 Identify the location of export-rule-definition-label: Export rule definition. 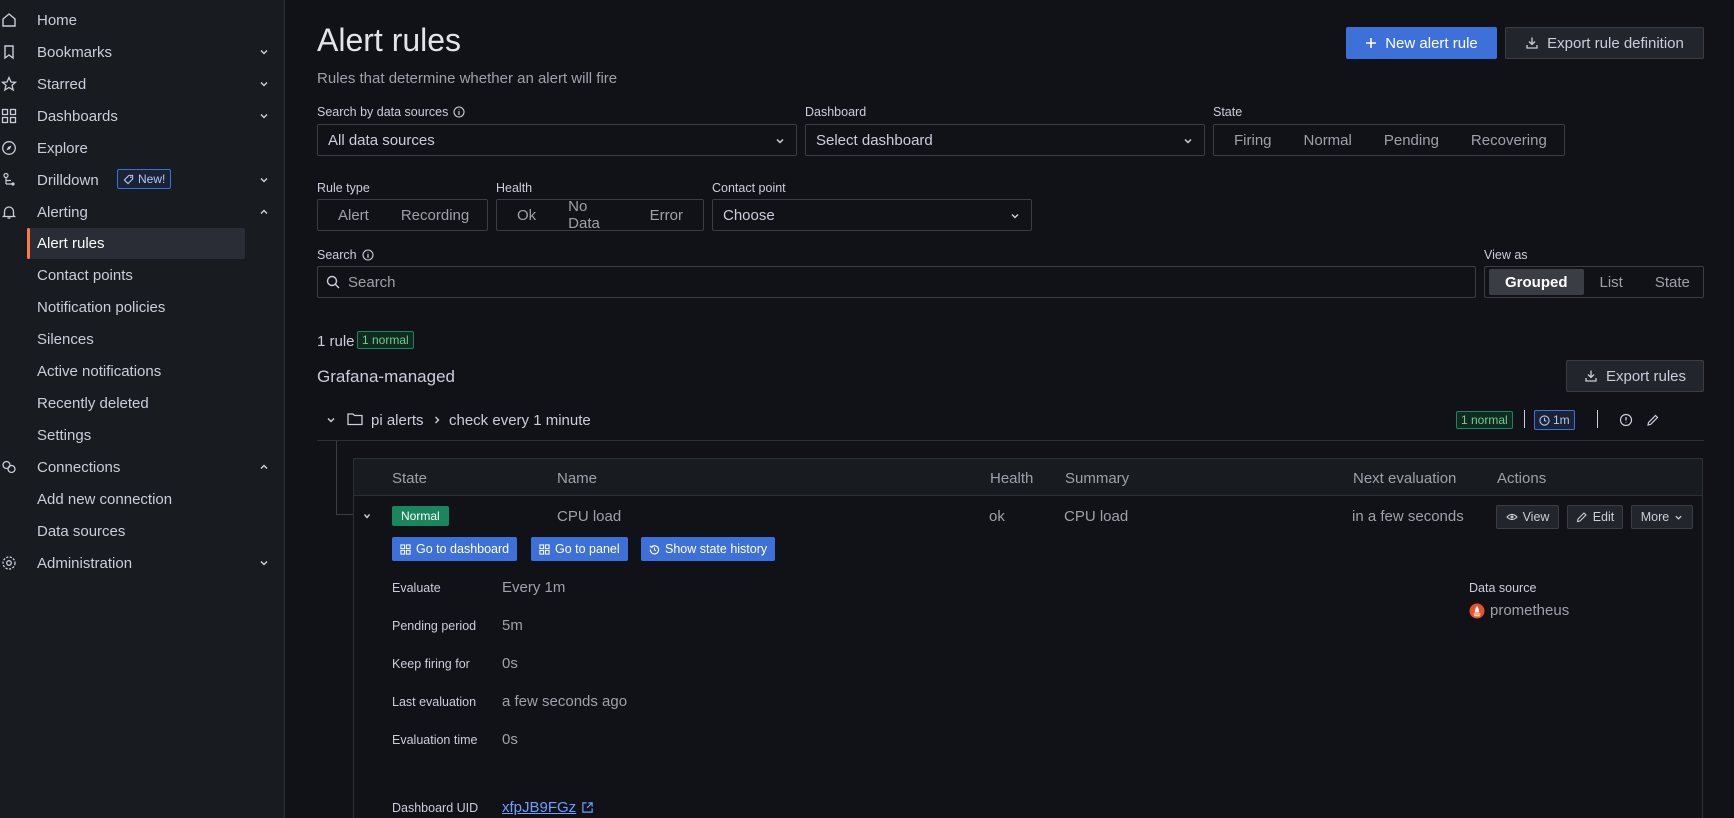
(1615, 43).